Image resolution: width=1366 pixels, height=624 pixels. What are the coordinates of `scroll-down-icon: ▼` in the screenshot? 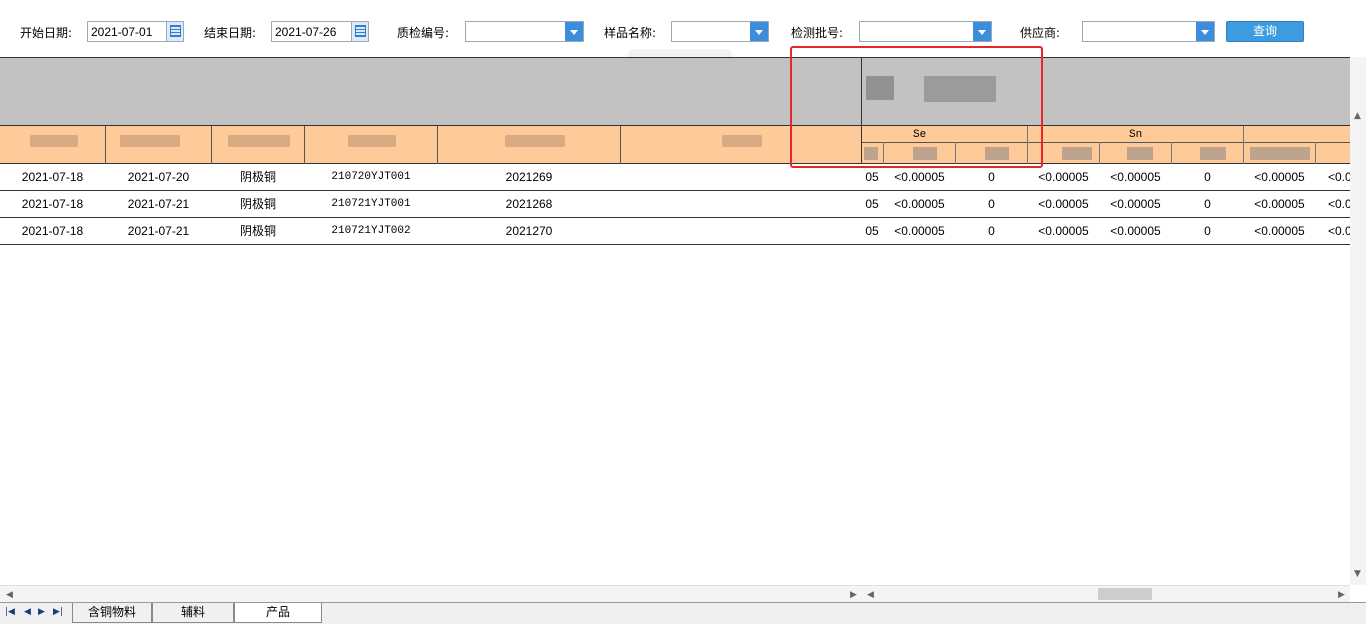 It's located at (1357, 574).